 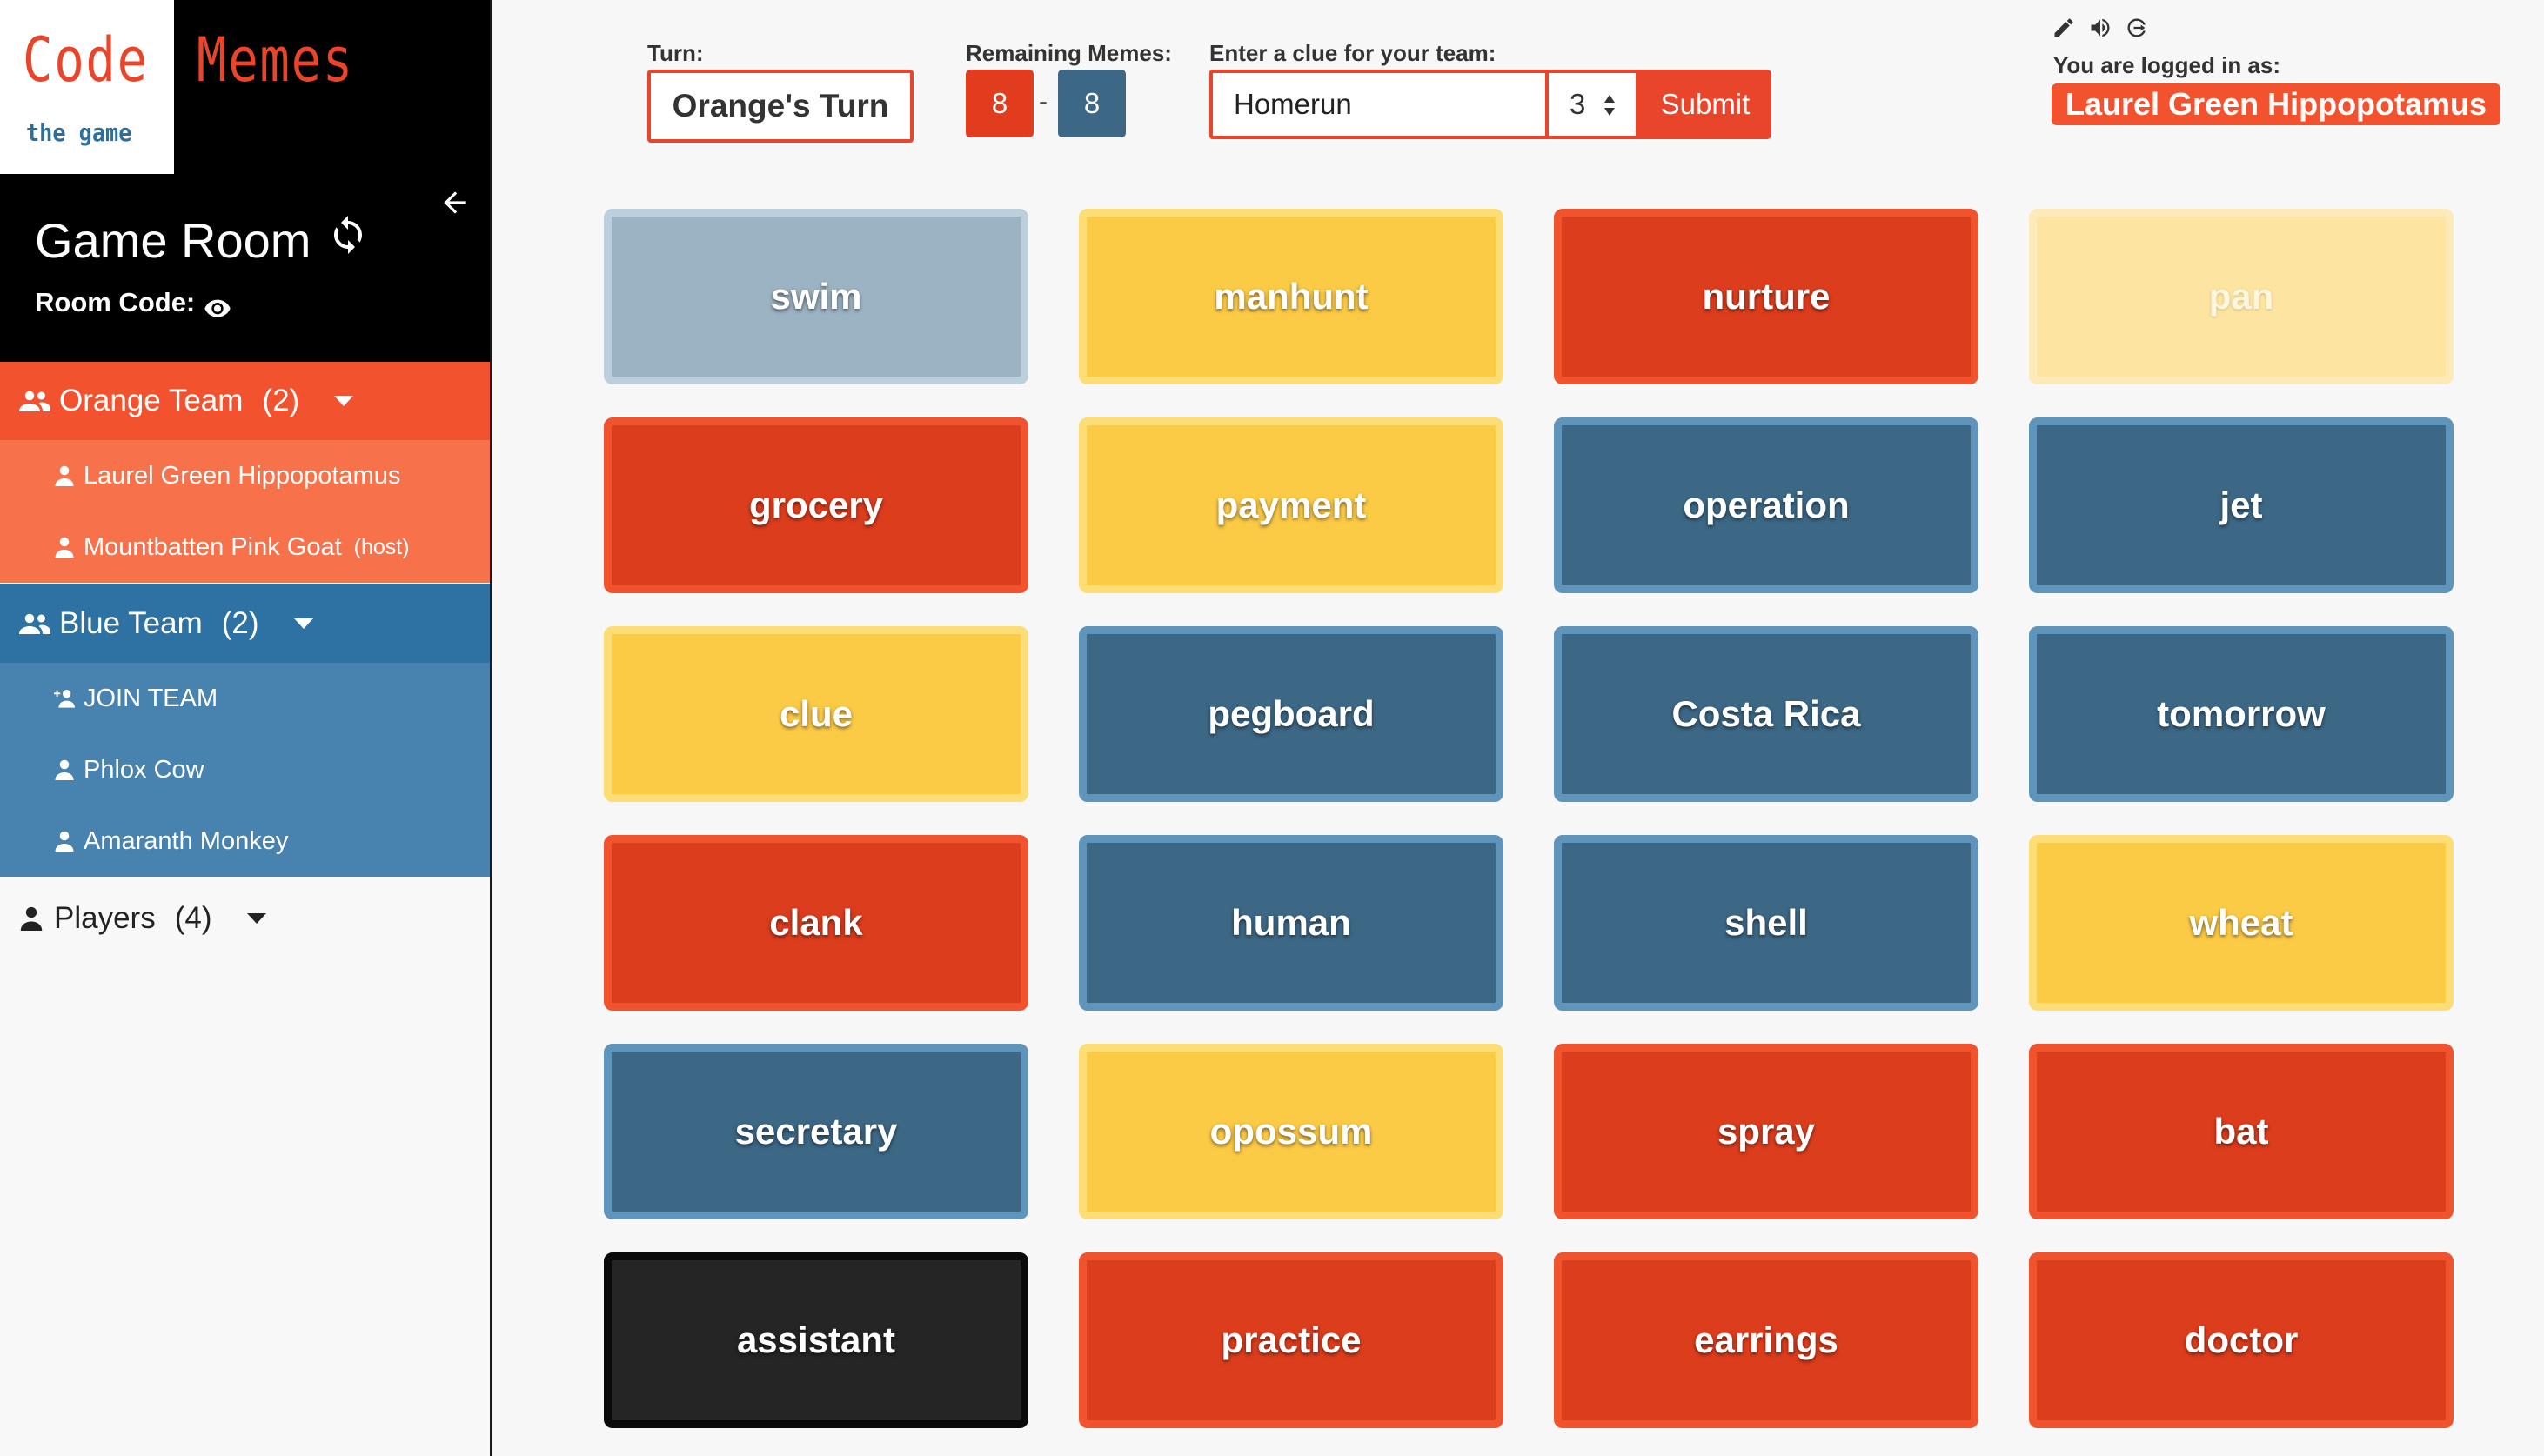 I want to click on orange-team-name: Orange Team, so click(x=151, y=400).